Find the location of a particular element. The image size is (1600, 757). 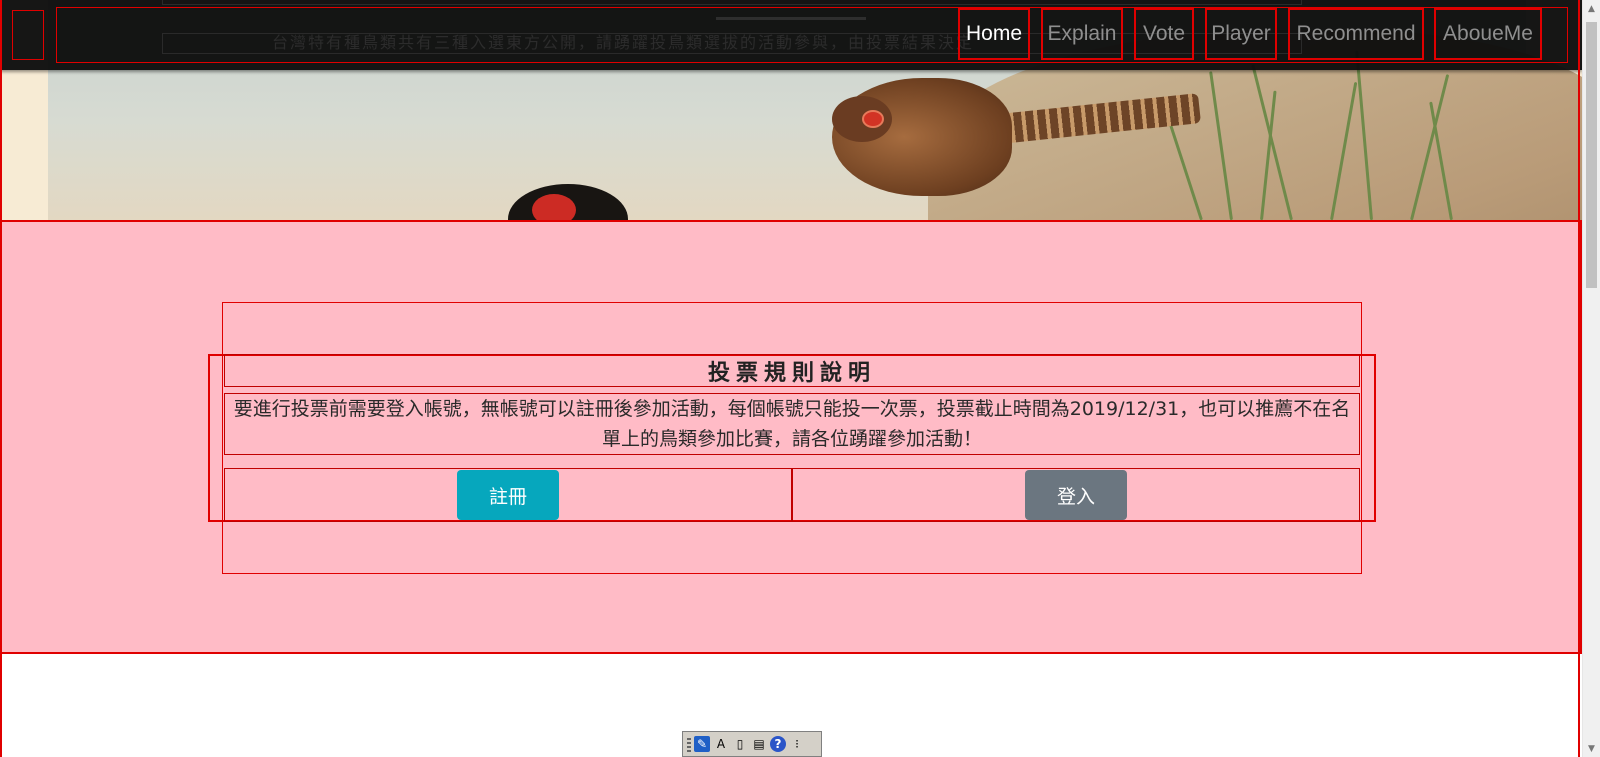

scroll-up-arrow-icon: ▲ is located at coordinates (1591, 8).